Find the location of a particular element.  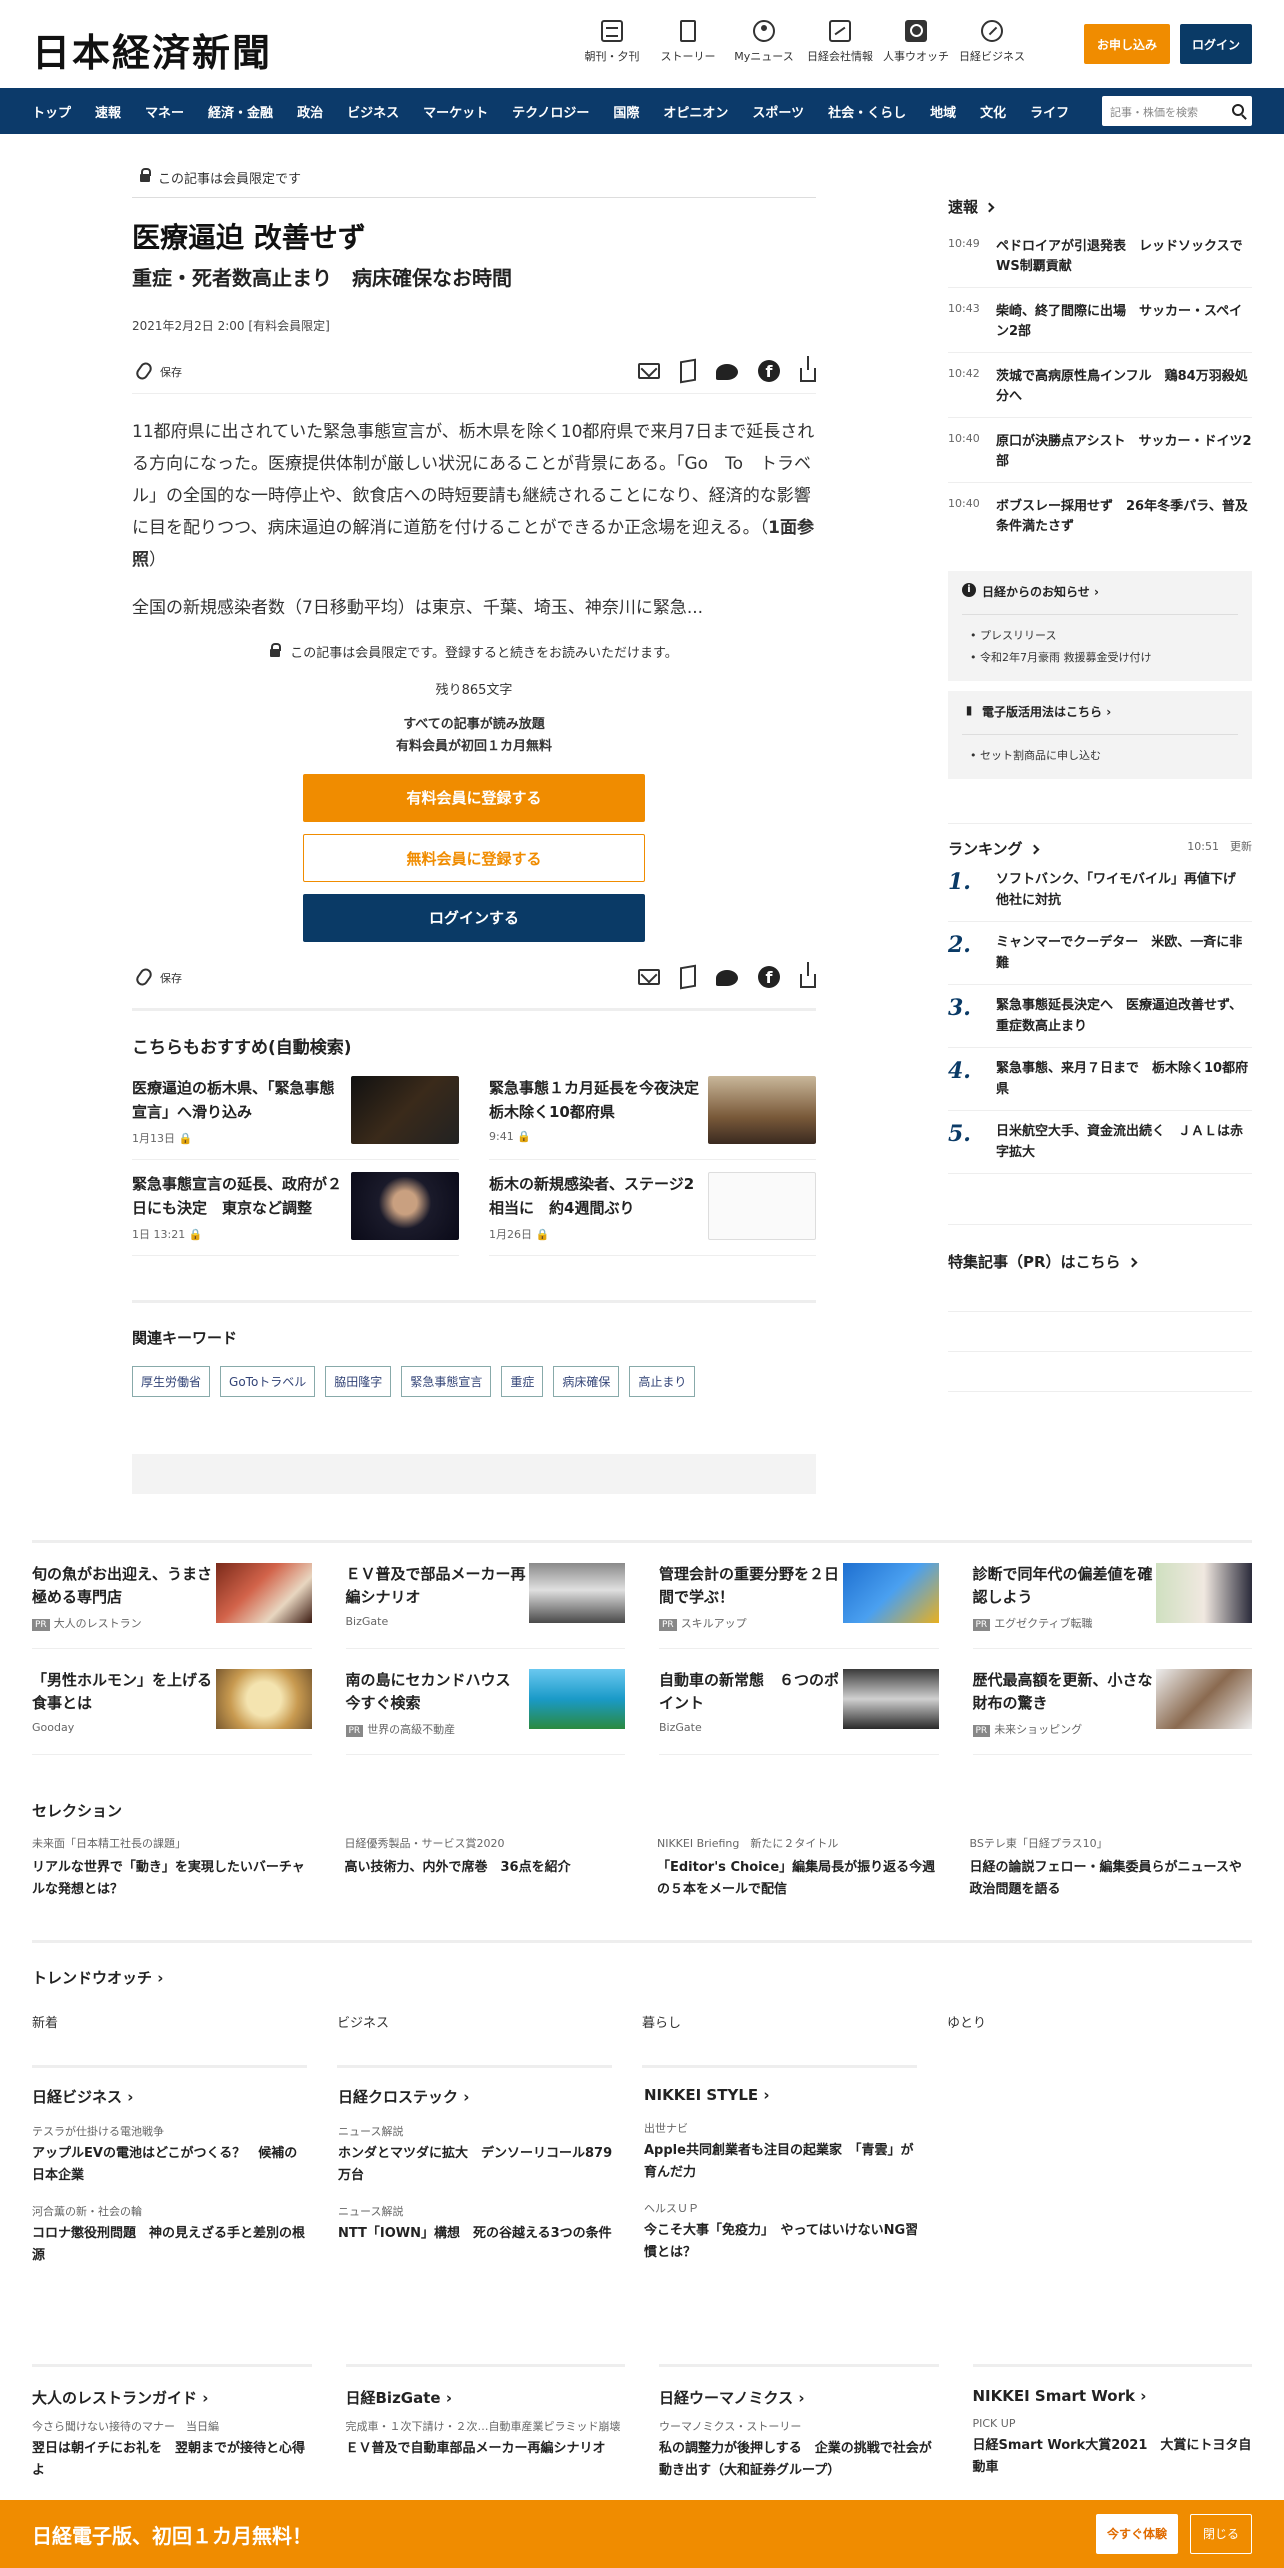

nikkei-logo: 日本経済新聞 is located at coordinates (152, 49).